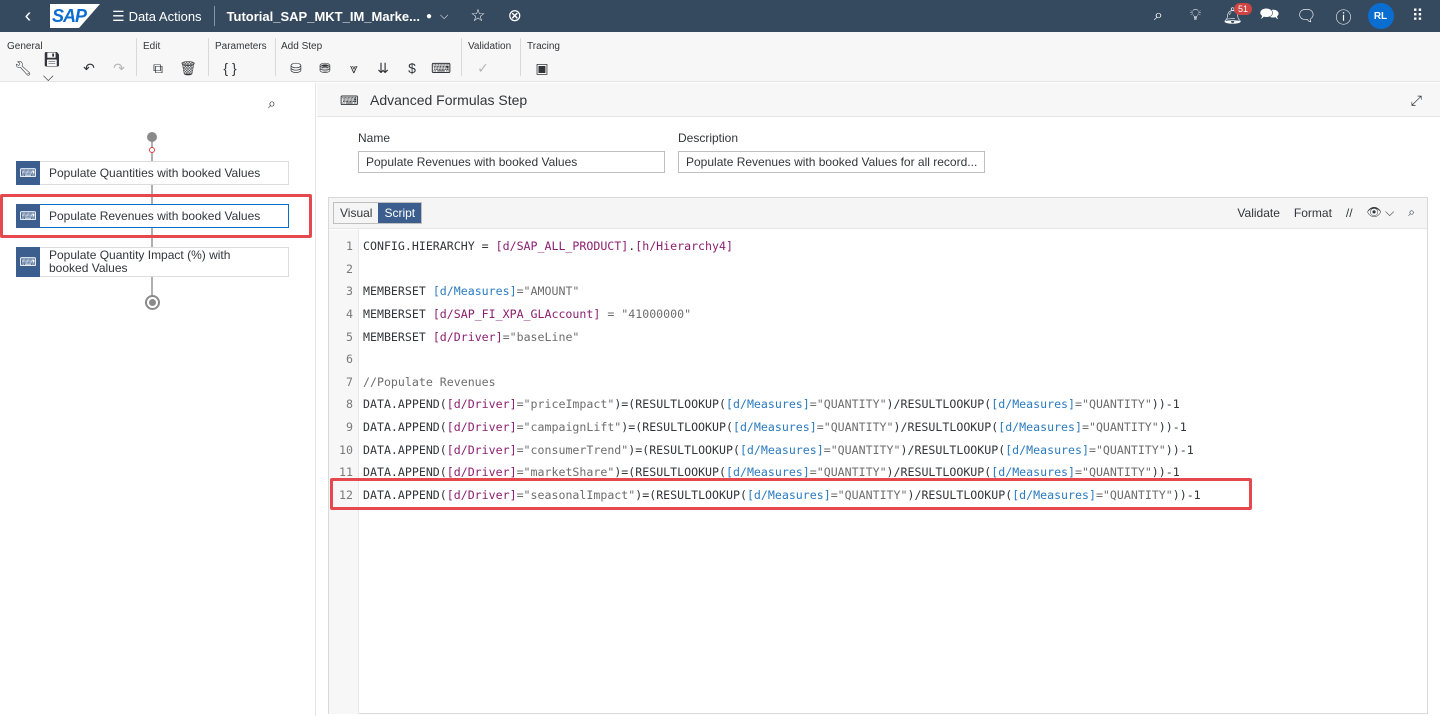 The height and width of the screenshot is (716, 1440). Describe the element at coordinates (878, 213) in the screenshot. I see `editor-toolbar: Visual Script Validate Format // 👁︎ ⌵ ⌕` at that location.